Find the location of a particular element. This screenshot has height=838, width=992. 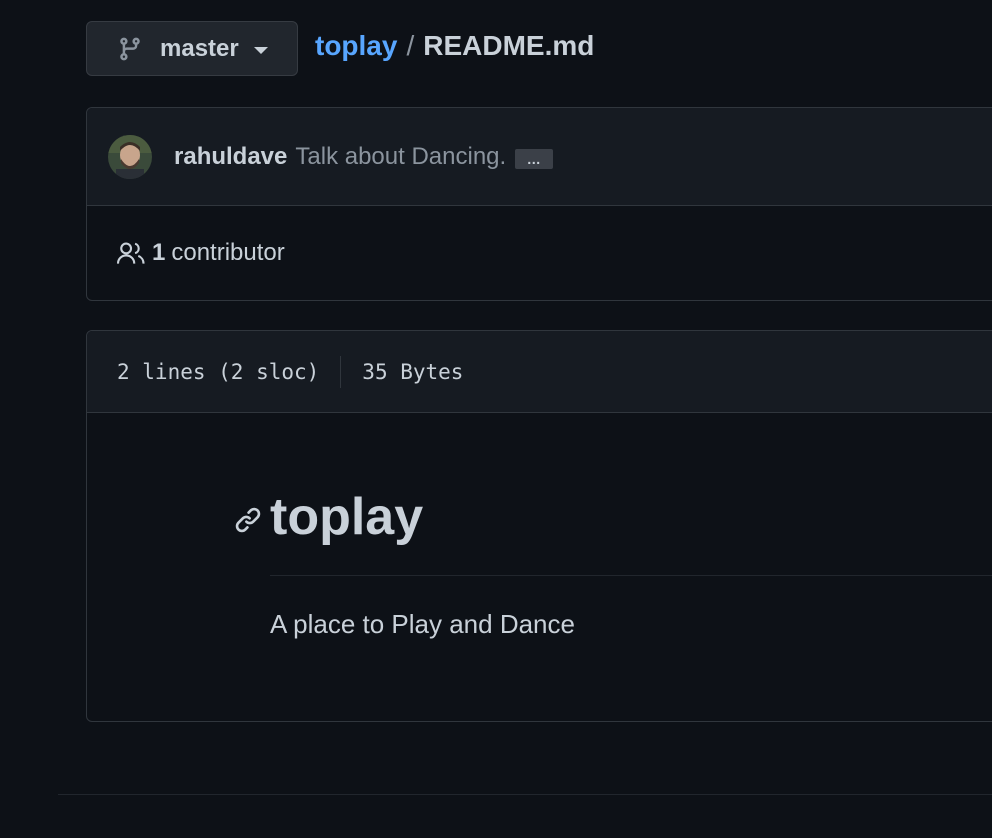

file-info-header: 2 lines (2 sloc) 35 Bytes is located at coordinates (539, 372).